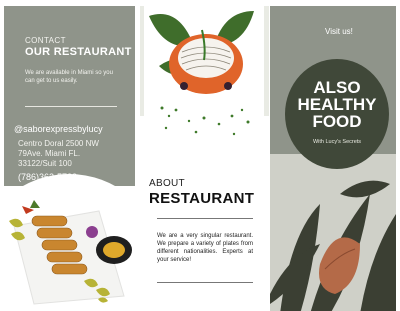 The height and width of the screenshot is (311, 400). What do you see at coordinates (58, 129) in the screenshot?
I see `social-handle: @saborexpressbylucy` at bounding box center [58, 129].